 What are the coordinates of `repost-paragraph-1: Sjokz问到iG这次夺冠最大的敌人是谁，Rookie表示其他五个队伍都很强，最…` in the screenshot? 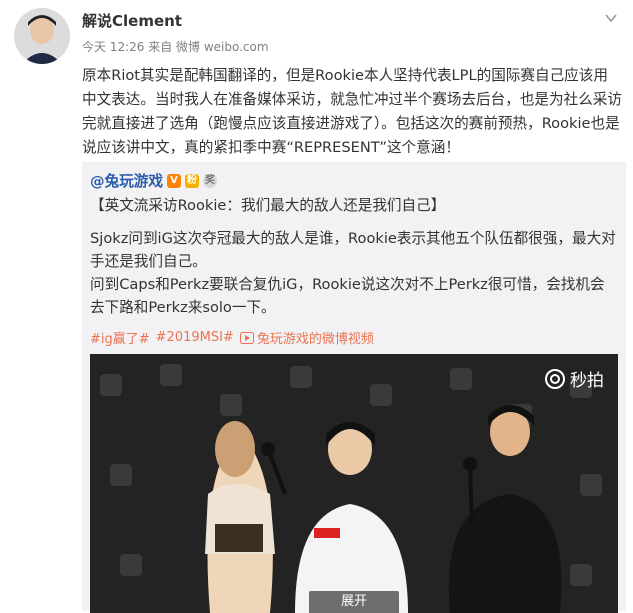 It's located at (353, 250).